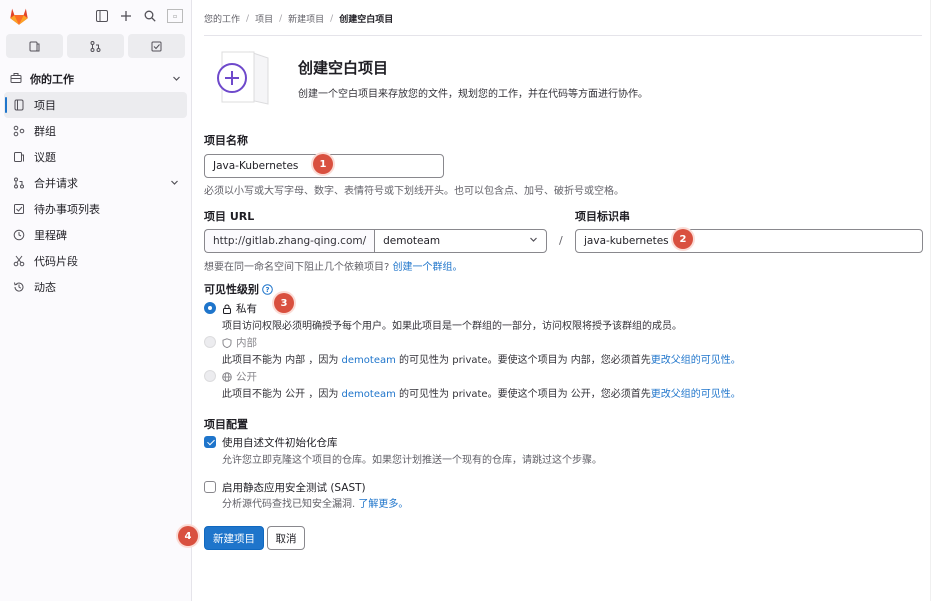 This screenshot has height=601, width=950. I want to click on breadcrumb-your-work: 您的工作, so click(222, 18).